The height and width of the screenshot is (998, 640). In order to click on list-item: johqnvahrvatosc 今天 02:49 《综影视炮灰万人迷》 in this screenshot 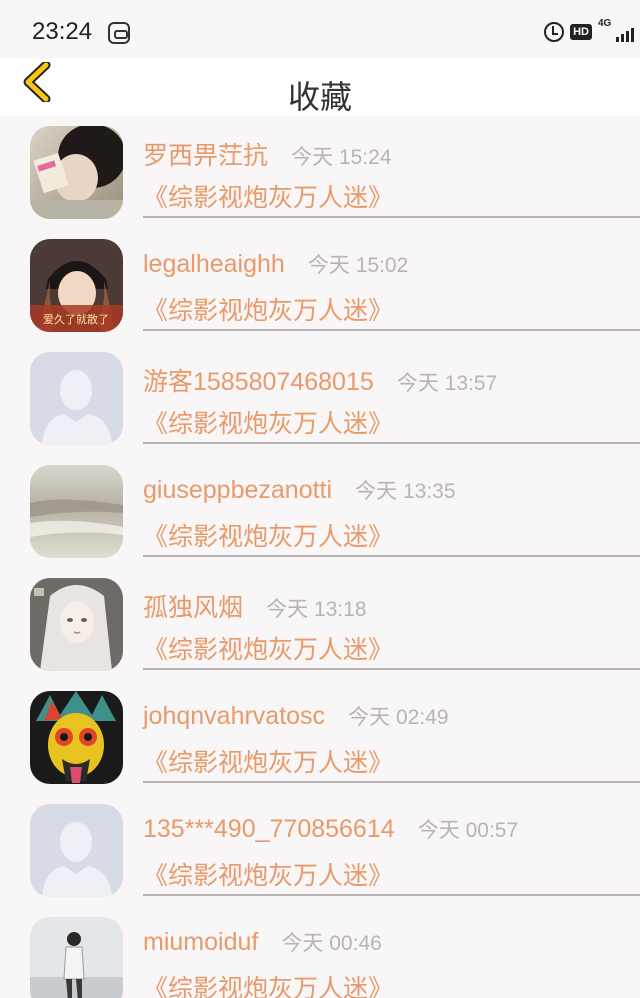, I will do `click(320, 737)`.